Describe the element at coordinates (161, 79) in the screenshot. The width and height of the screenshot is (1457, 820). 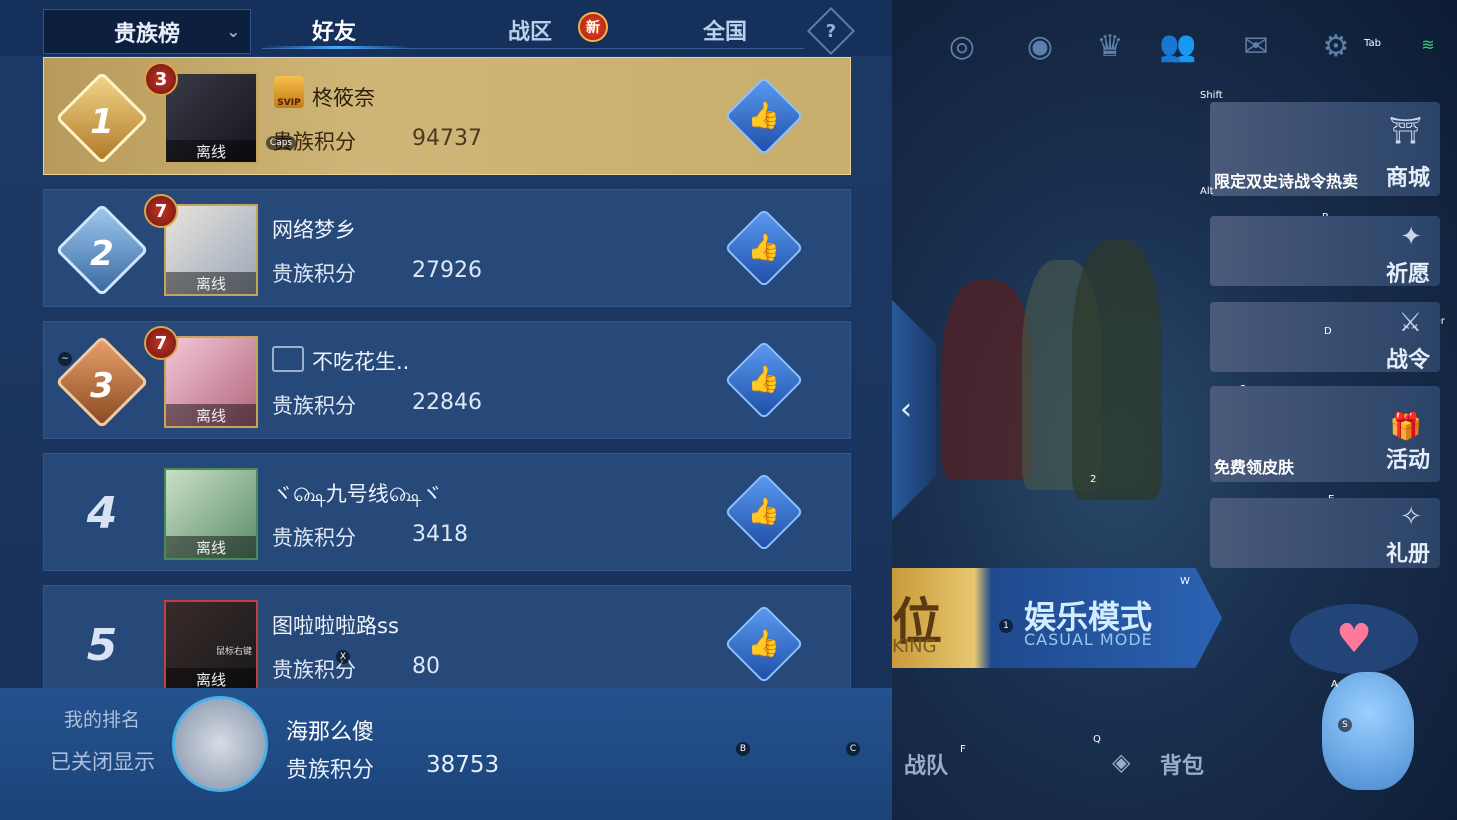
I see `noble-level-badge: 3` at that location.